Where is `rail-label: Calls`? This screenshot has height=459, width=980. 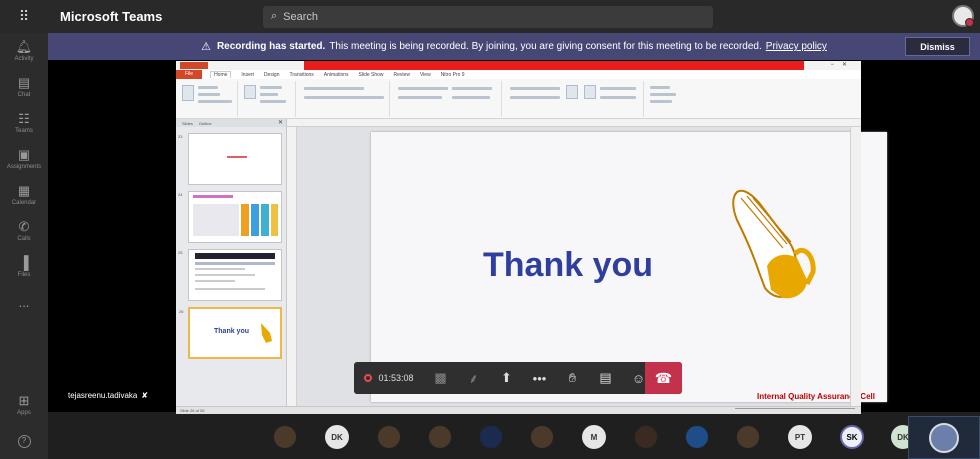 rail-label: Calls is located at coordinates (24, 239).